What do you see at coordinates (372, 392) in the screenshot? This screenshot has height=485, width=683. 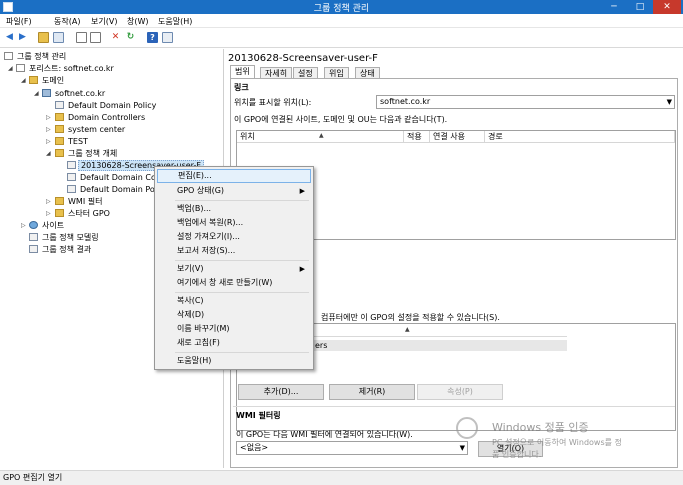 I see `remove-button: 제거(R)` at bounding box center [372, 392].